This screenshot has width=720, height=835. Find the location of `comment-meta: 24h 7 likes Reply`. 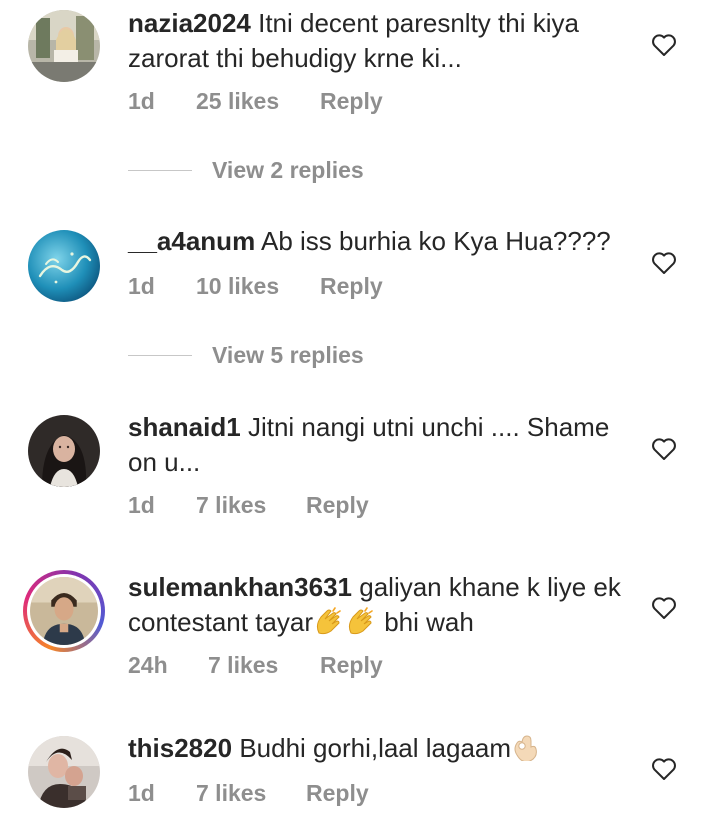

comment-meta: 24h 7 likes Reply is located at coordinates (255, 665).